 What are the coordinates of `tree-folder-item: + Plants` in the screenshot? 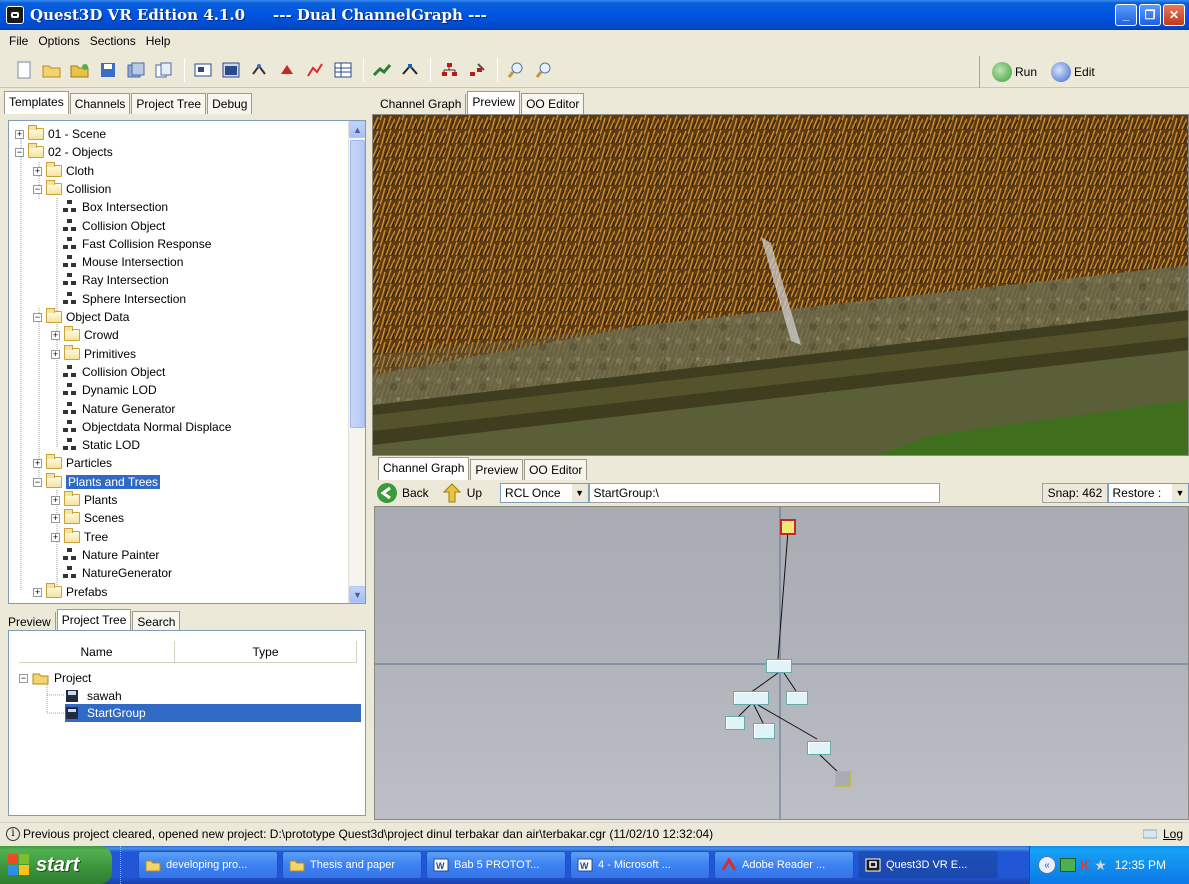 It's located at (84, 500).